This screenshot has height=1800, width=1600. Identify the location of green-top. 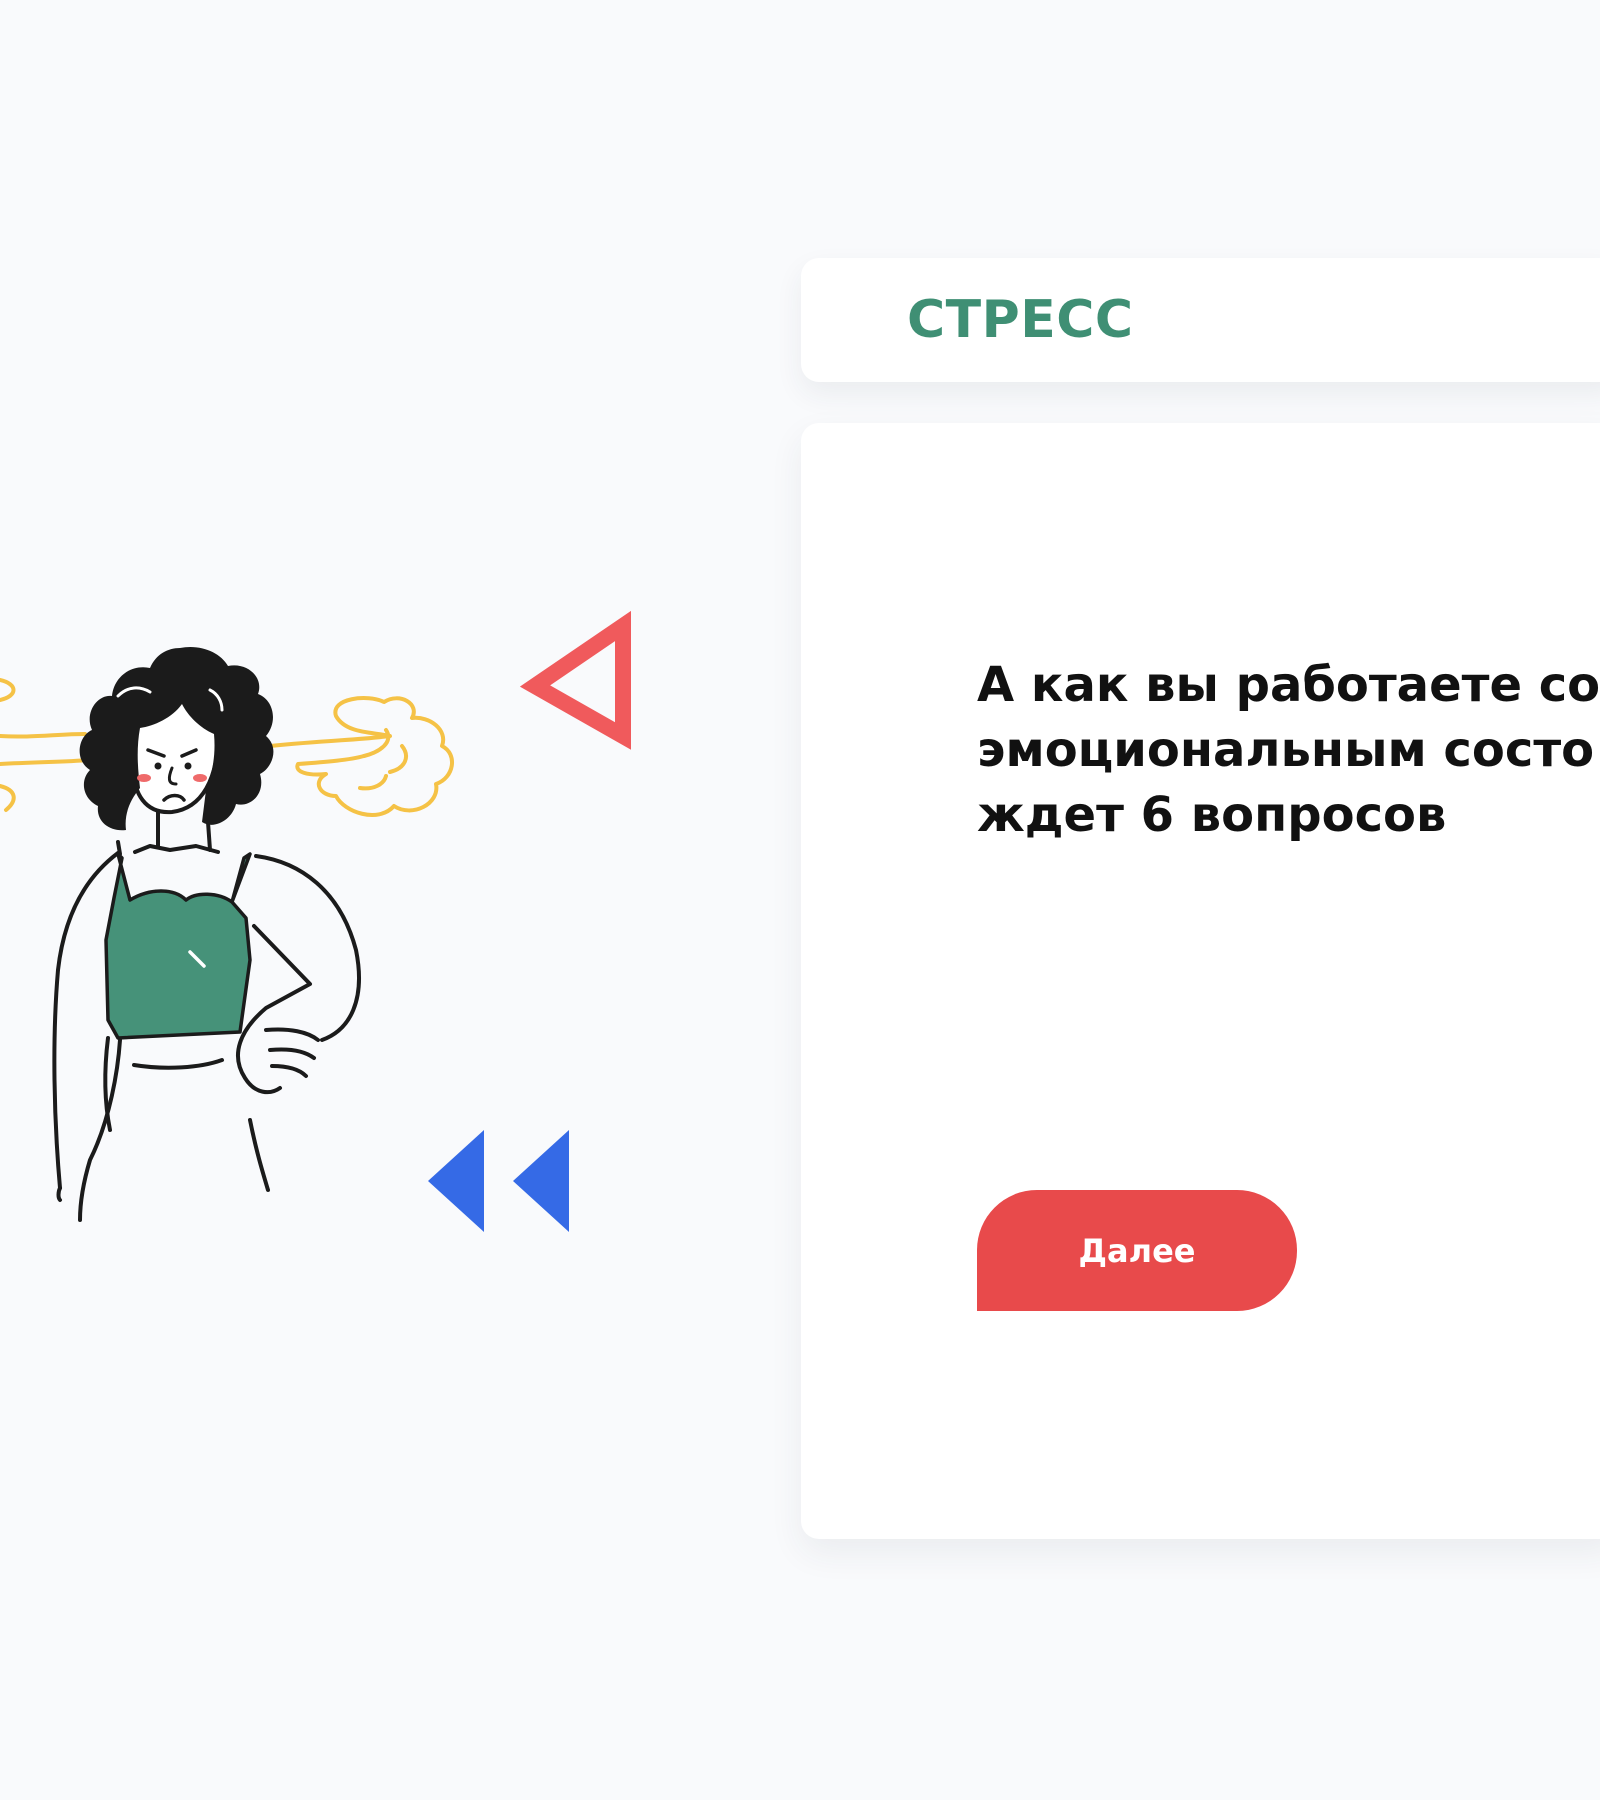
(178, 946).